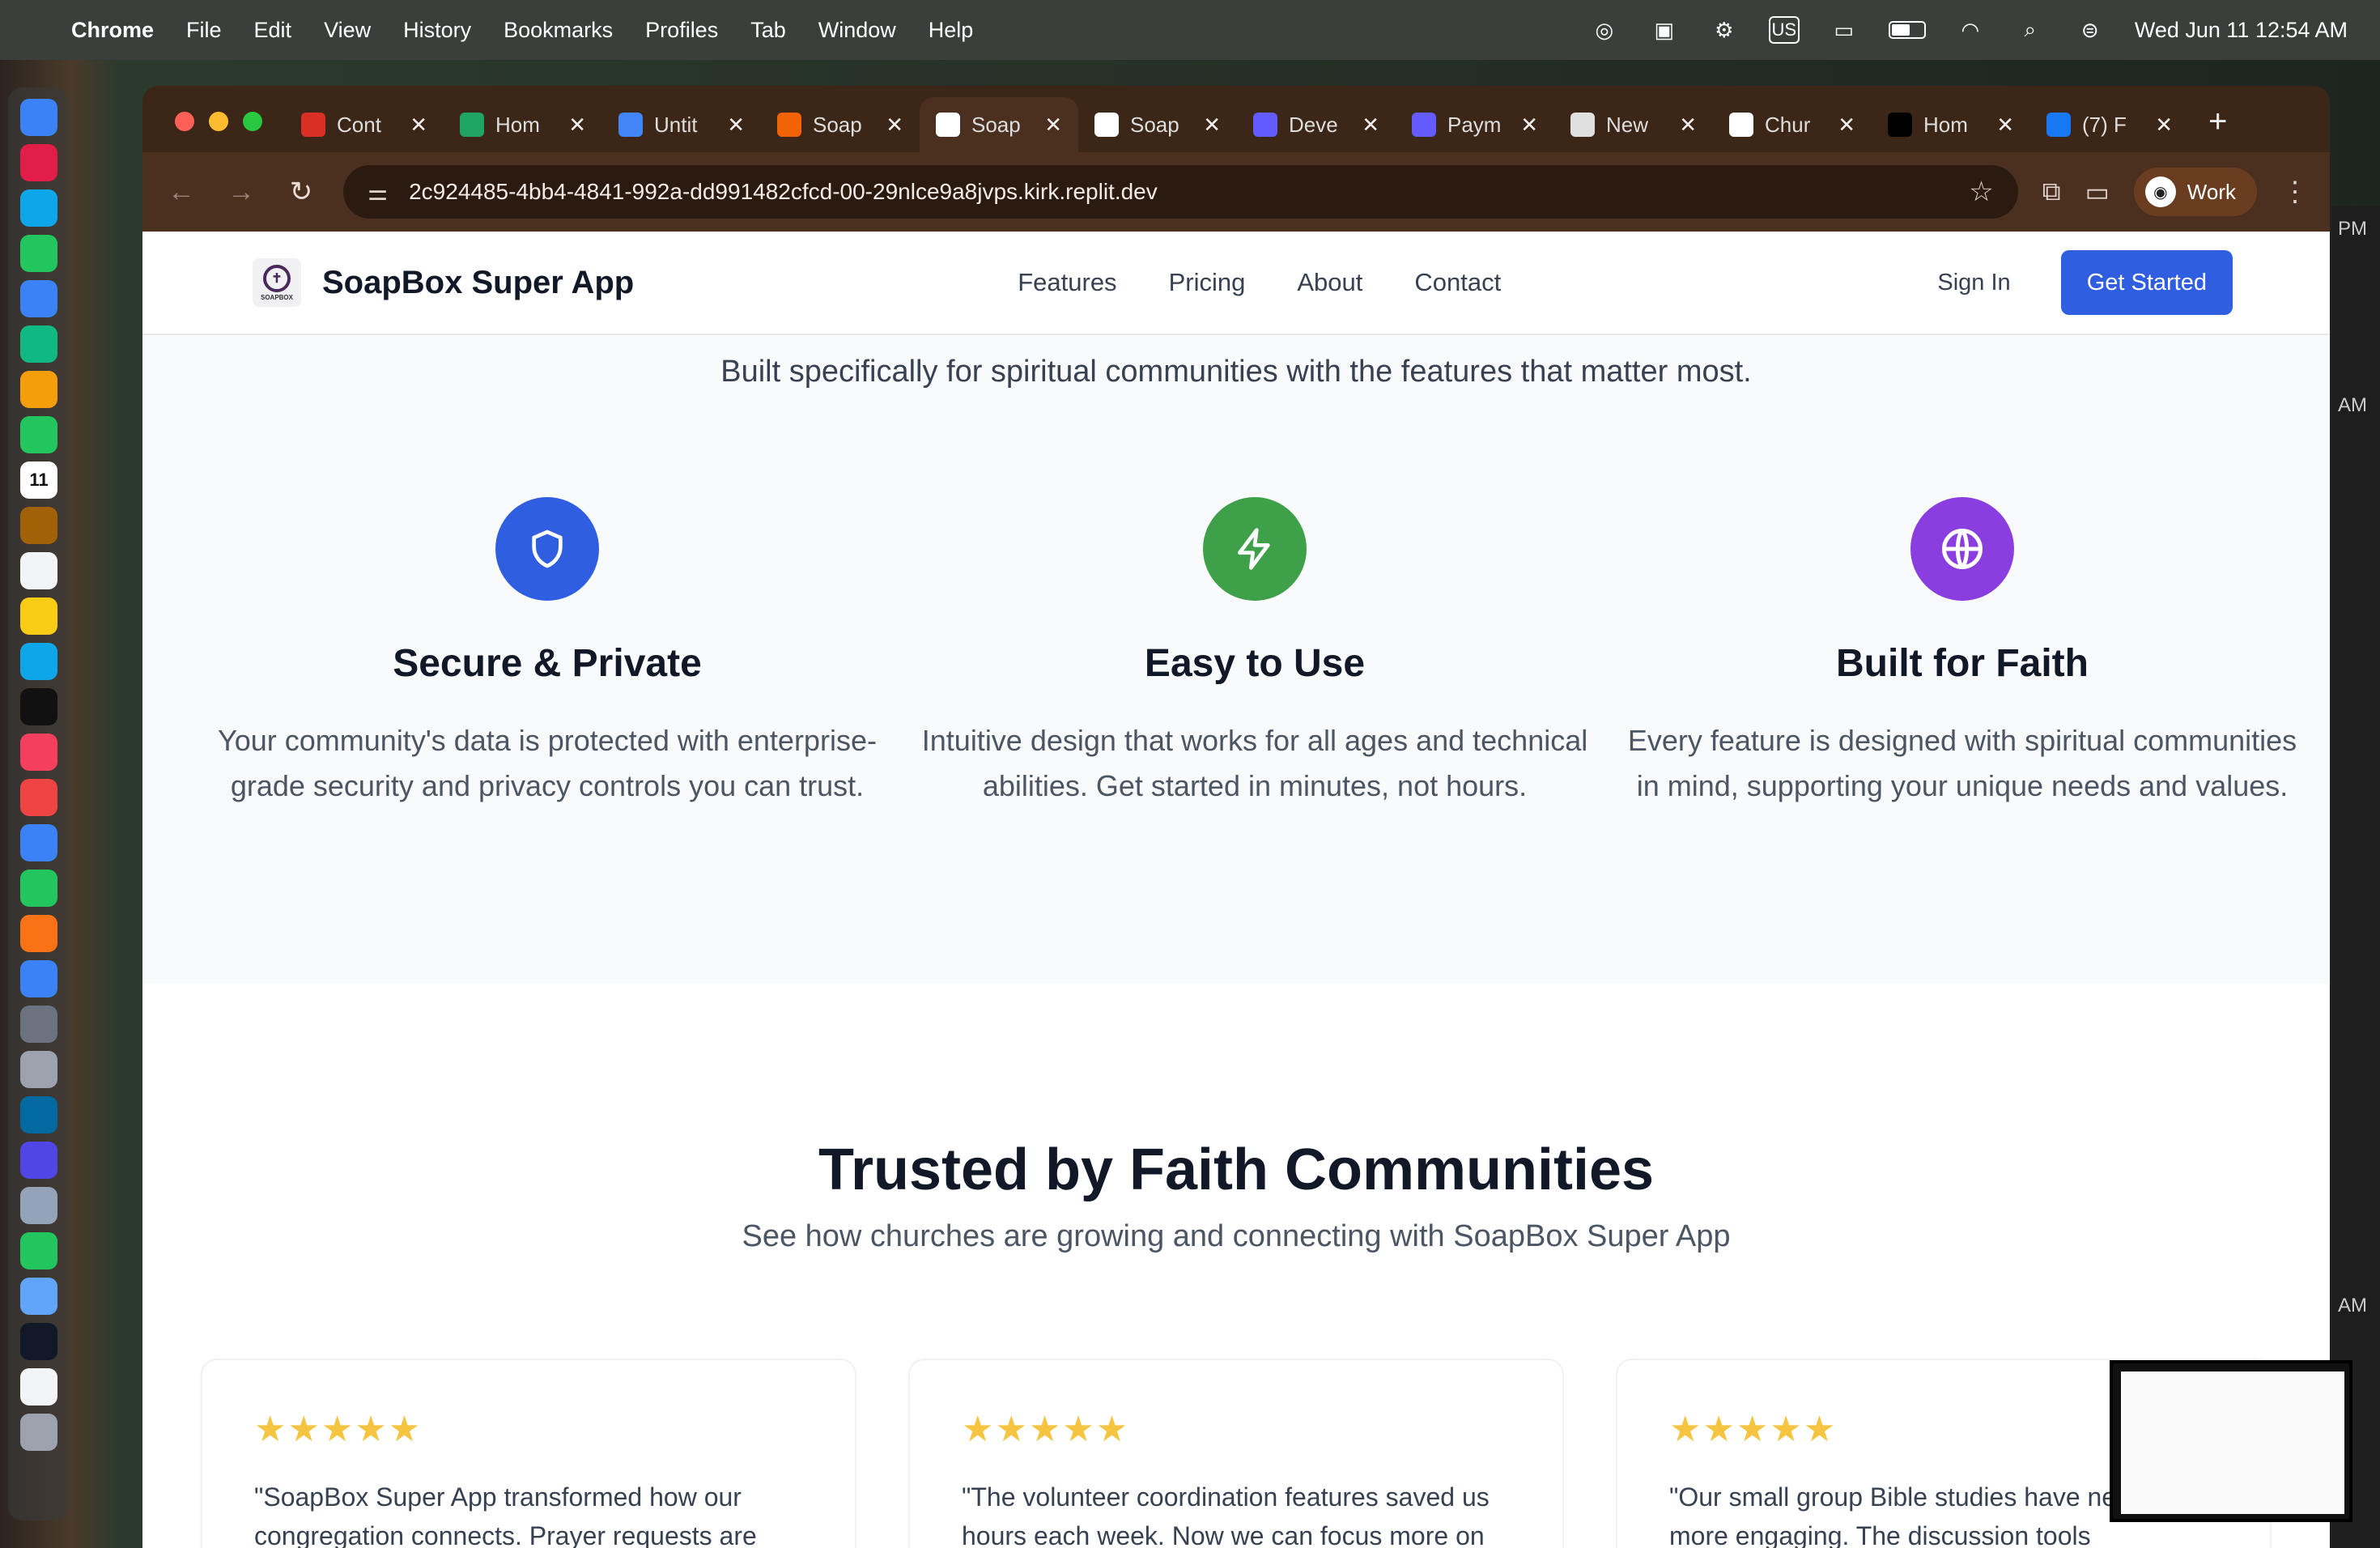 This screenshot has width=2380, height=1548. Describe the element at coordinates (38, 707) in the screenshot. I see `tv-dock-icon` at that location.